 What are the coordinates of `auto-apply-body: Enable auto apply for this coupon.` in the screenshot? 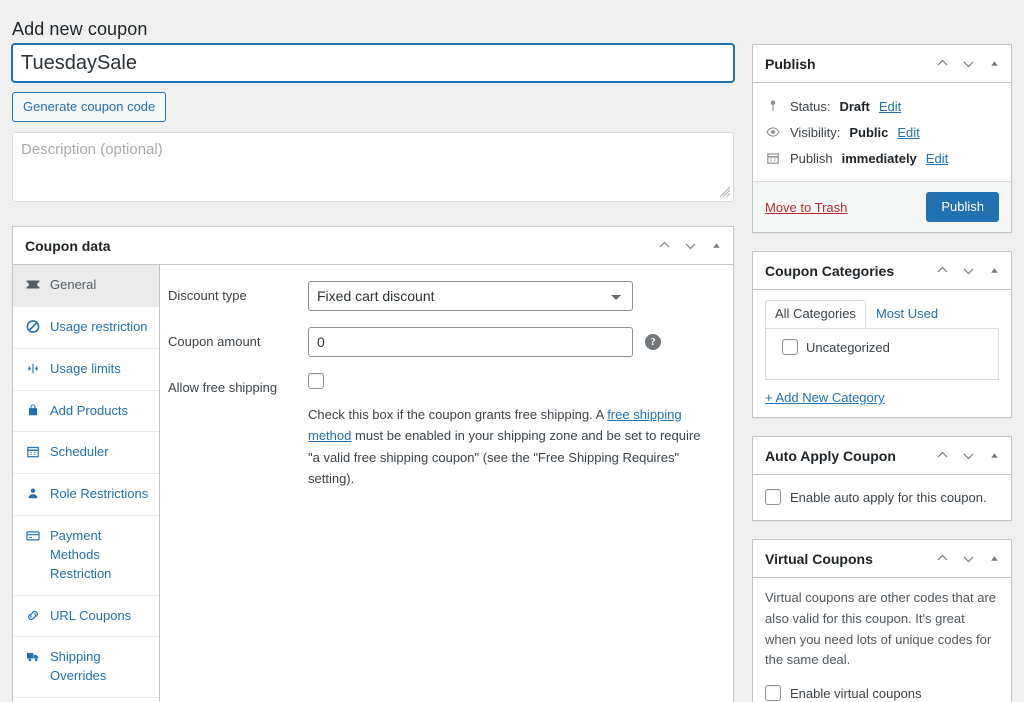 It's located at (882, 497).